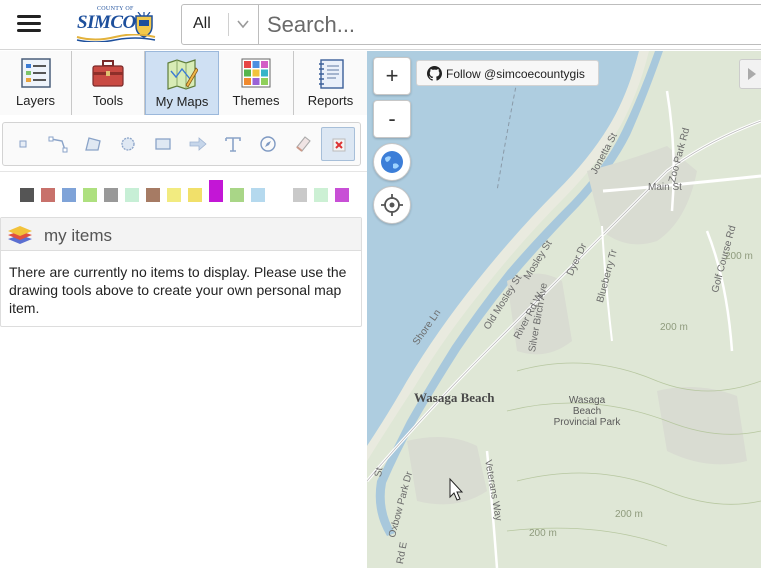 The width and height of the screenshot is (761, 568). I want to click on rectangle-tool-button, so click(163, 144).